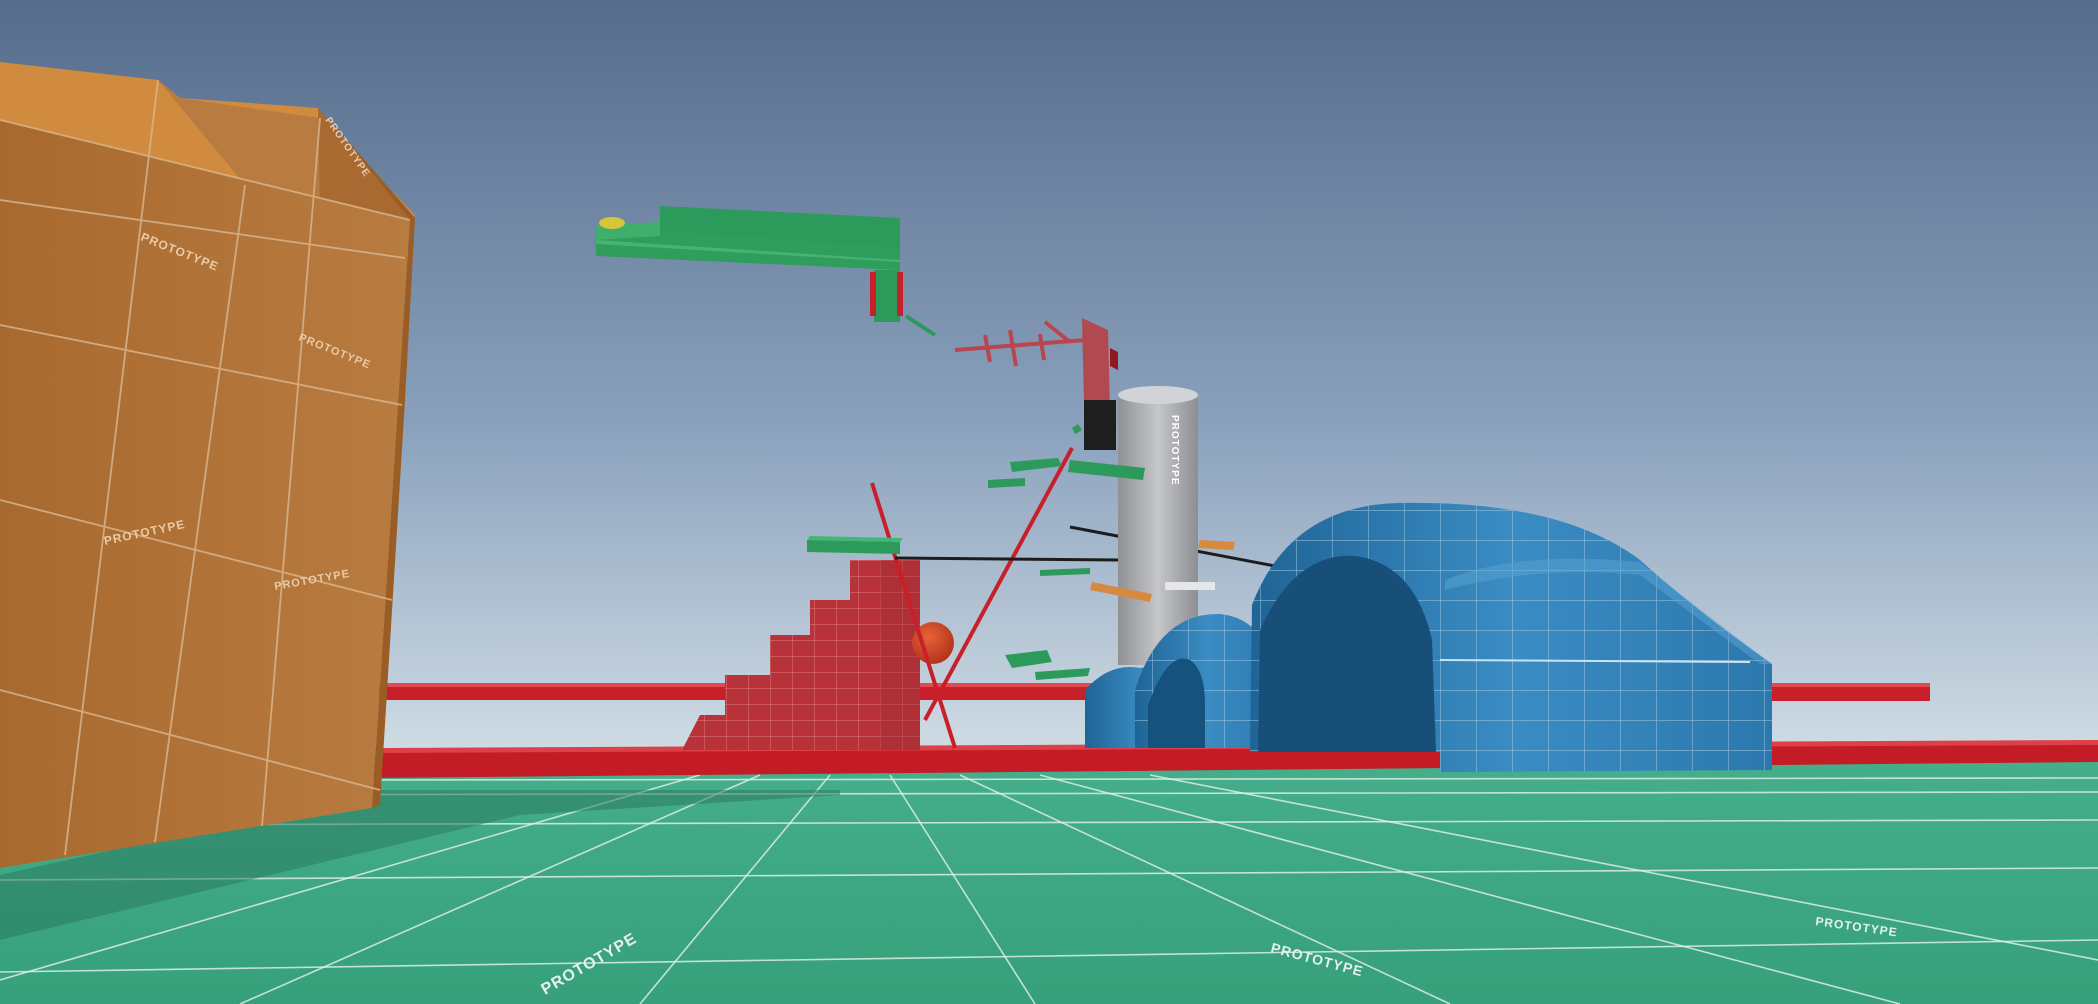  What do you see at coordinates (1190, 586) in the screenshot?
I see `white-small-platform` at bounding box center [1190, 586].